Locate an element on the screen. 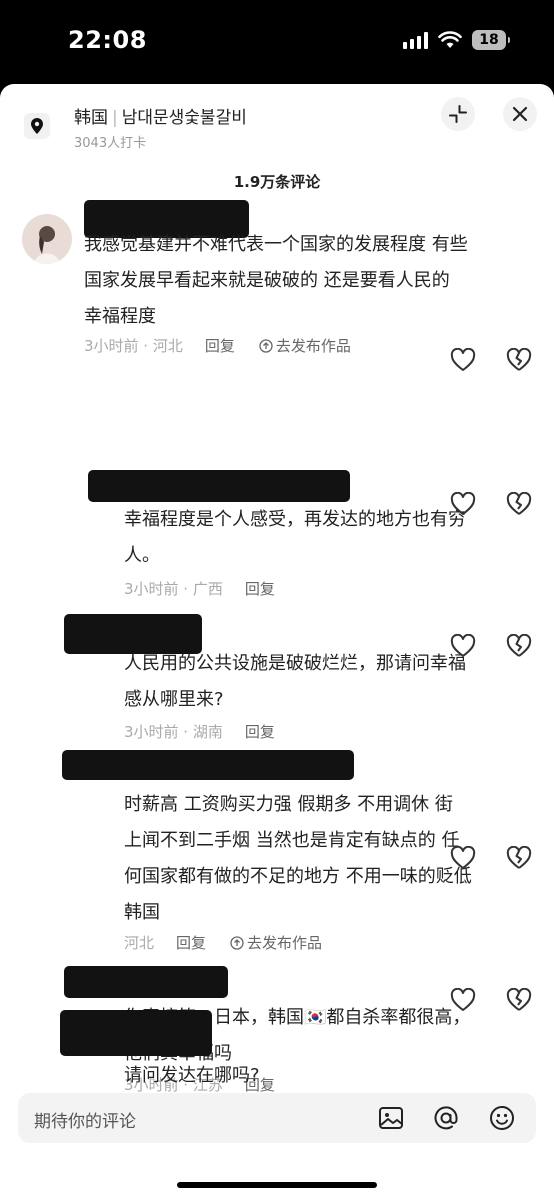 The image size is (554, 1200). close-icon is located at coordinates (520, 114).